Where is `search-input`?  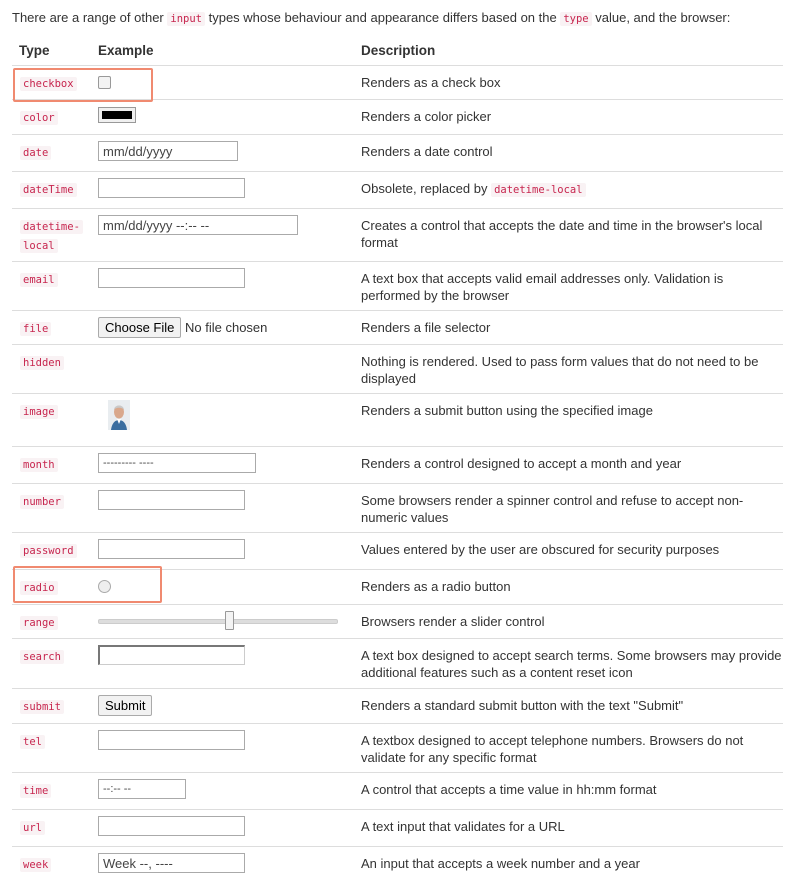
search-input is located at coordinates (171, 655).